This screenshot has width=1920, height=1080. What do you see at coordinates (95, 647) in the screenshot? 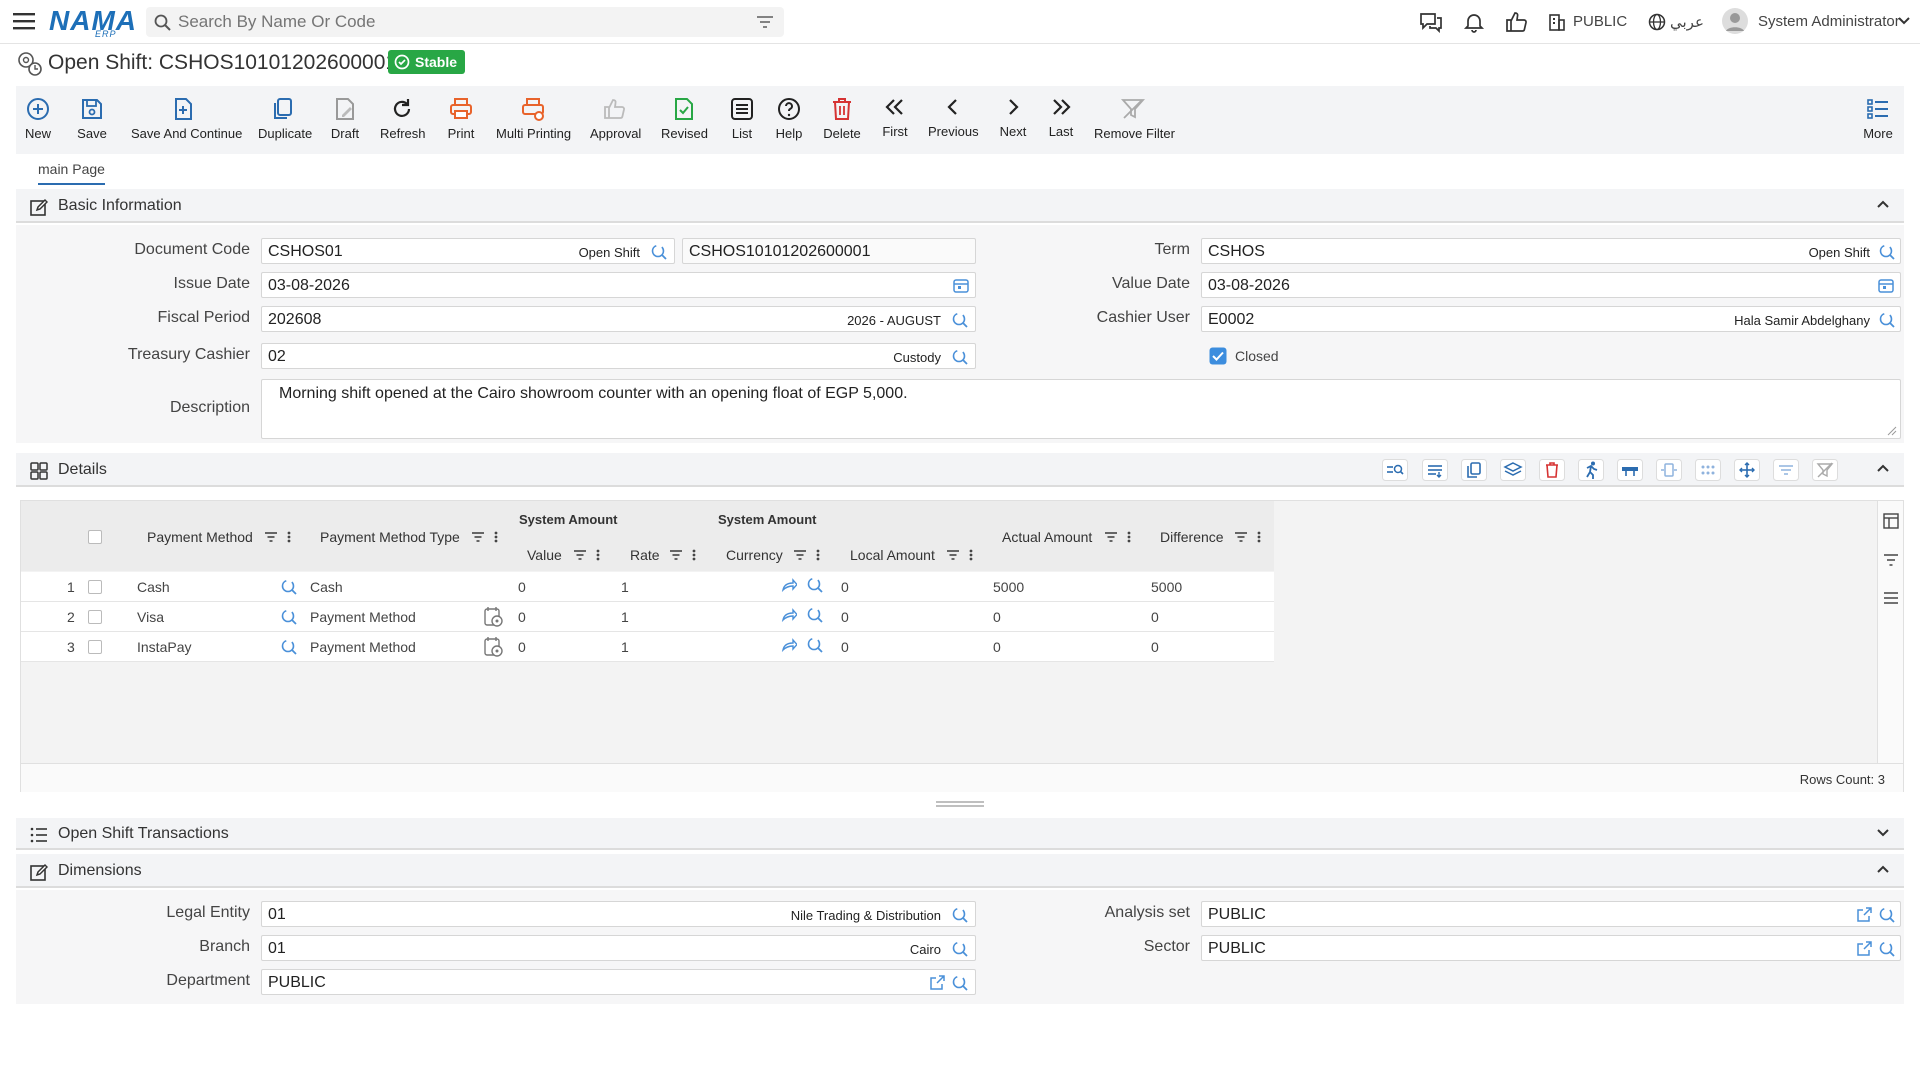
I see `row-checkbox` at bounding box center [95, 647].